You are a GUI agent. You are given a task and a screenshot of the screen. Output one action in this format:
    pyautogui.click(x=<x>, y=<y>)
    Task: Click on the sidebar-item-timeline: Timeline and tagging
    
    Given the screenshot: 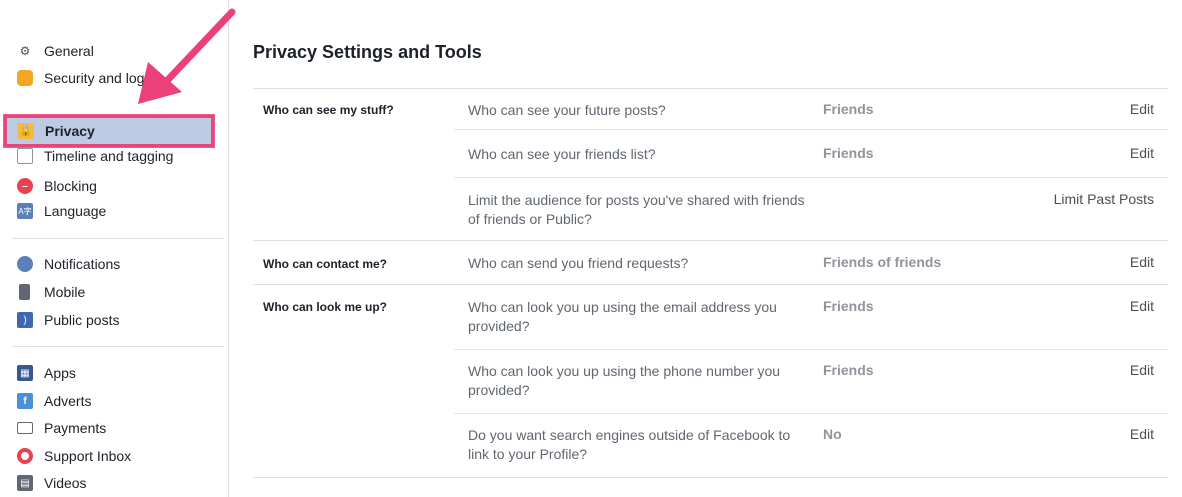 What is the action you would take?
    pyautogui.click(x=95, y=156)
    